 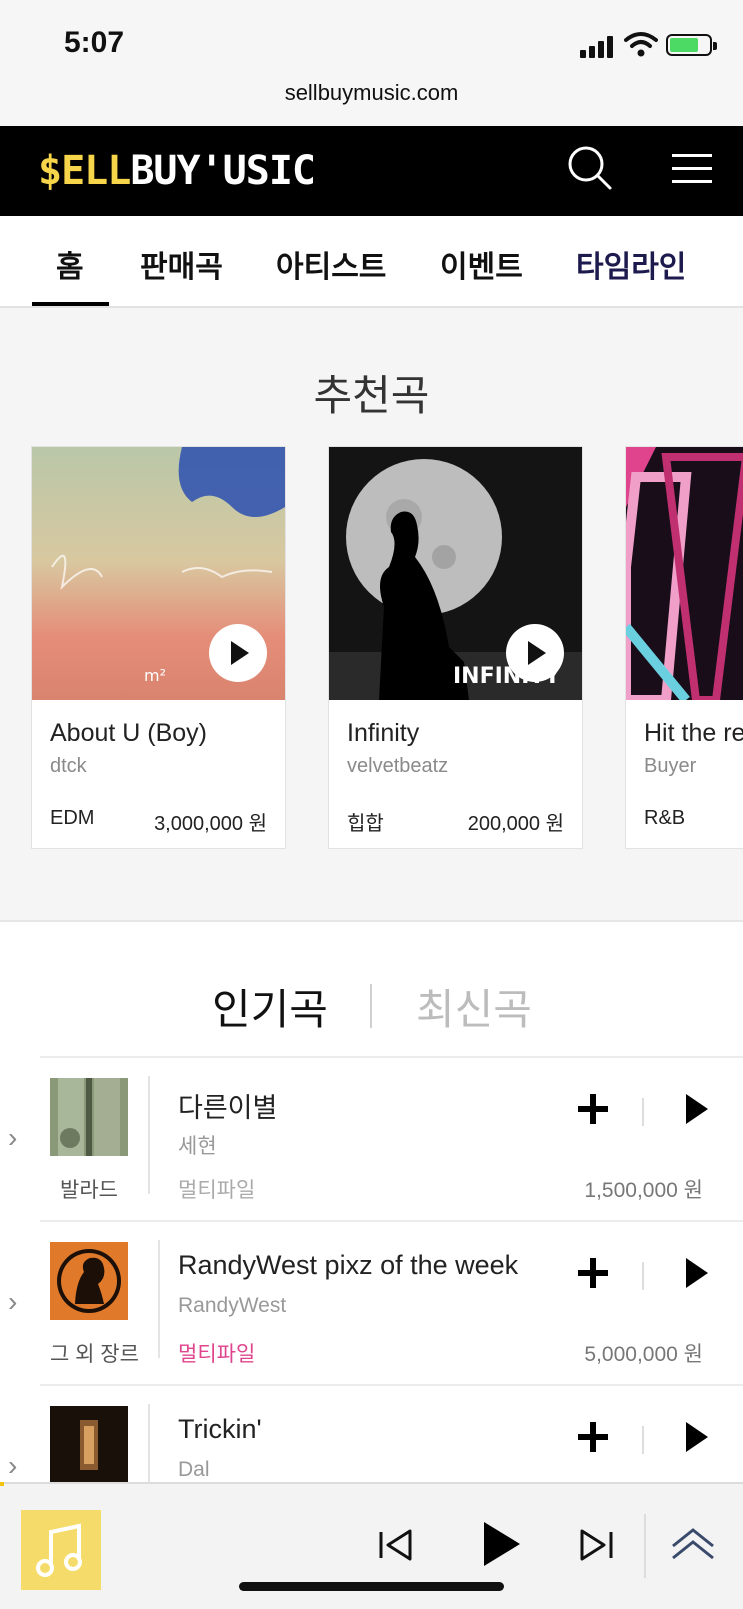 What do you see at coordinates (474, 1006) in the screenshot?
I see `tab-newest: 최신곡` at bounding box center [474, 1006].